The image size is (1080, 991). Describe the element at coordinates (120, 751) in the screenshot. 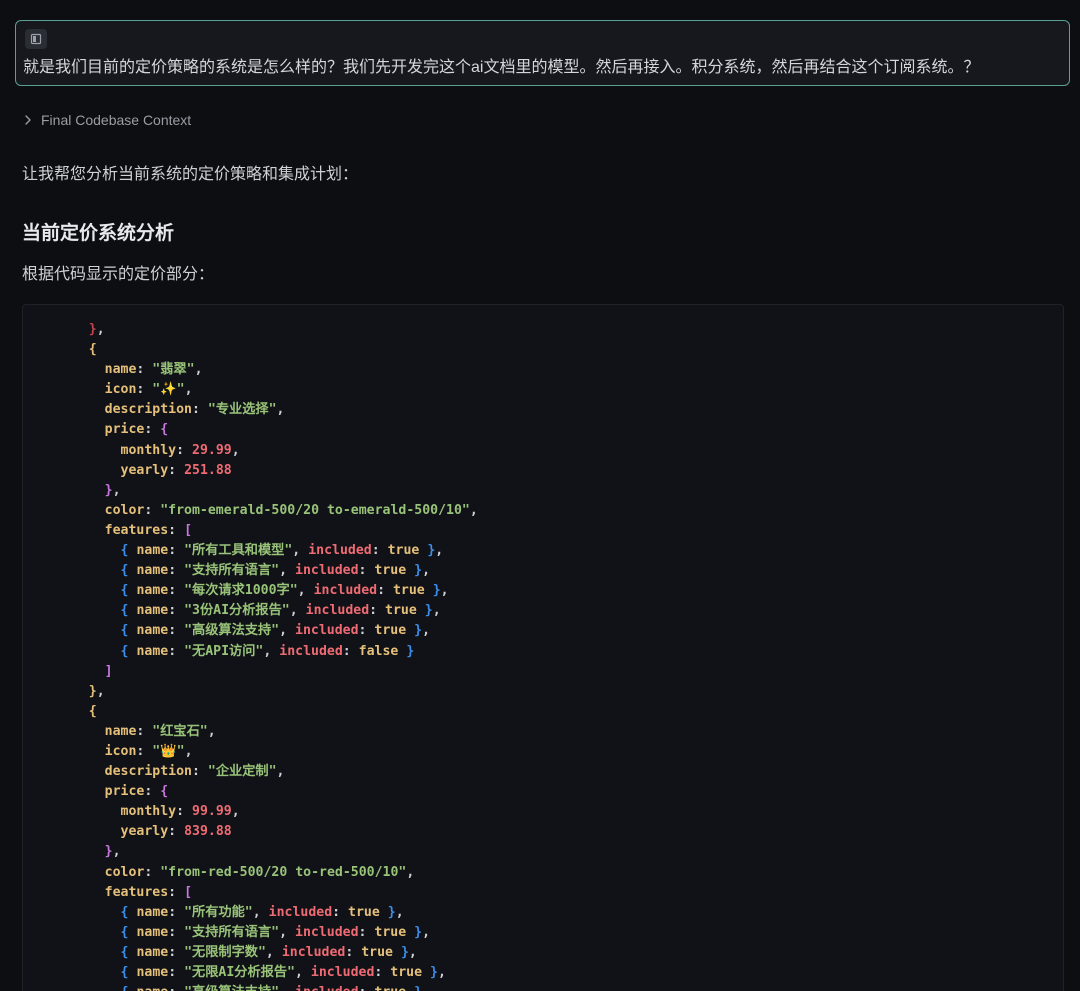

I see `code-token: icon` at that location.